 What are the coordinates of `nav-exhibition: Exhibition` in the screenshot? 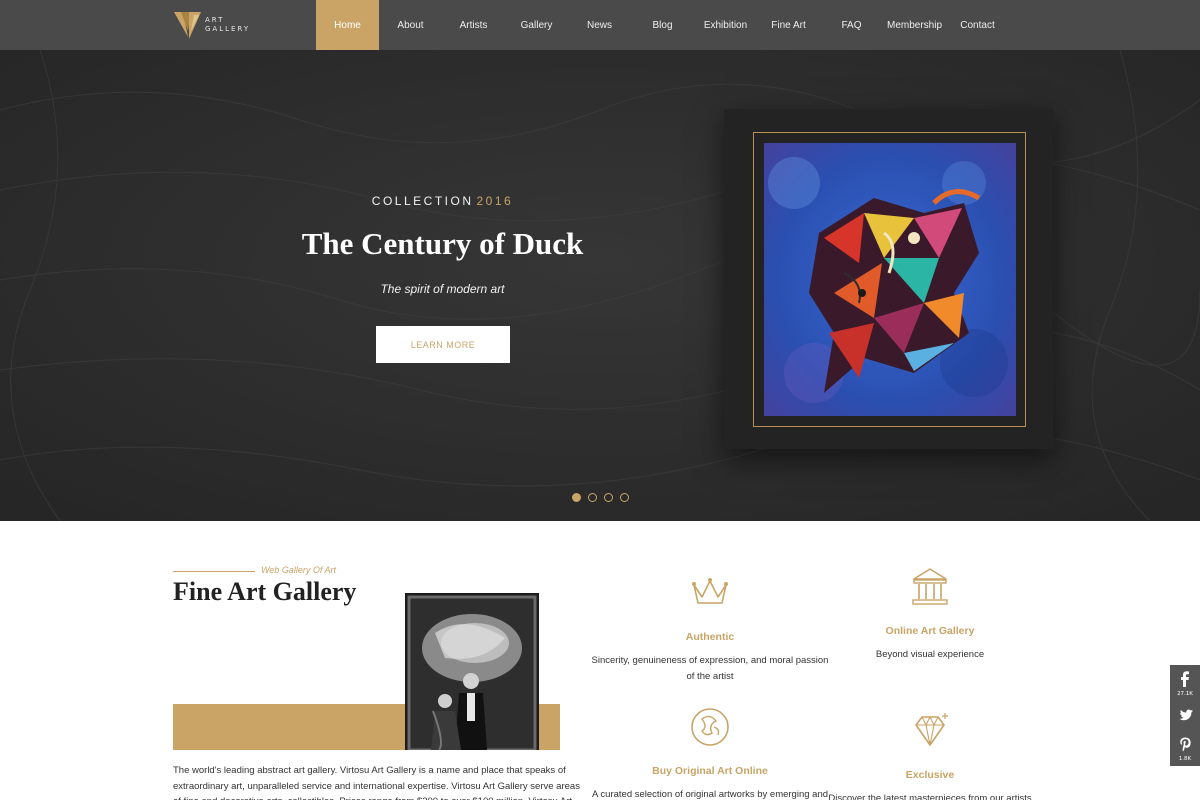 It's located at (725, 25).